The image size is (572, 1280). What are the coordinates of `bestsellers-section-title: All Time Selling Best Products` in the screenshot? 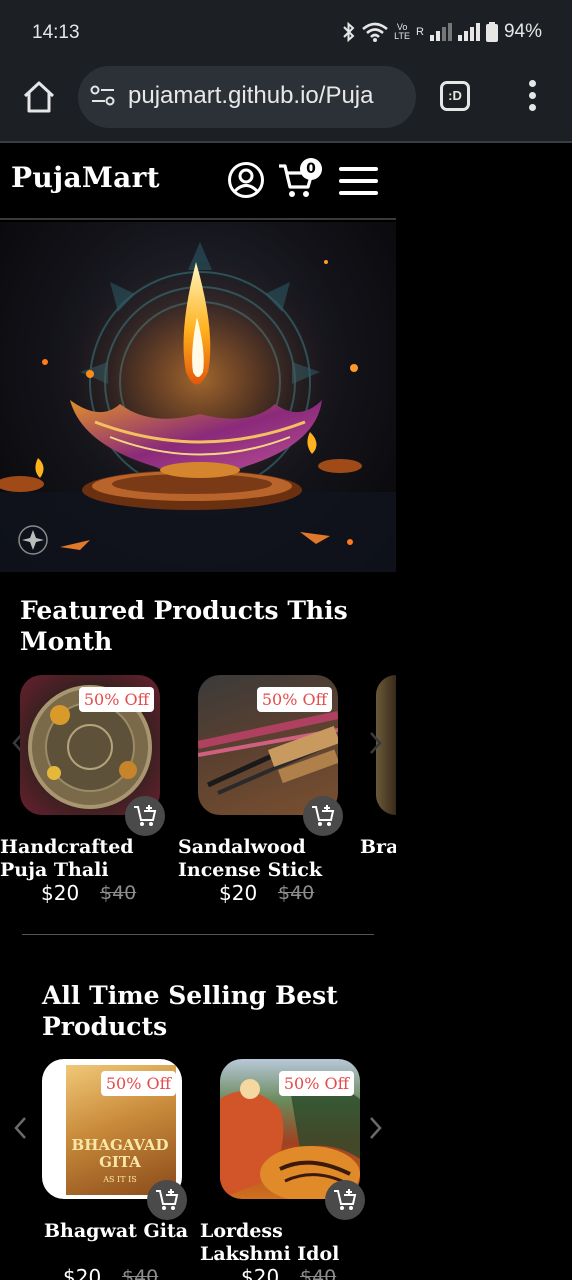 It's located at (190, 1011).